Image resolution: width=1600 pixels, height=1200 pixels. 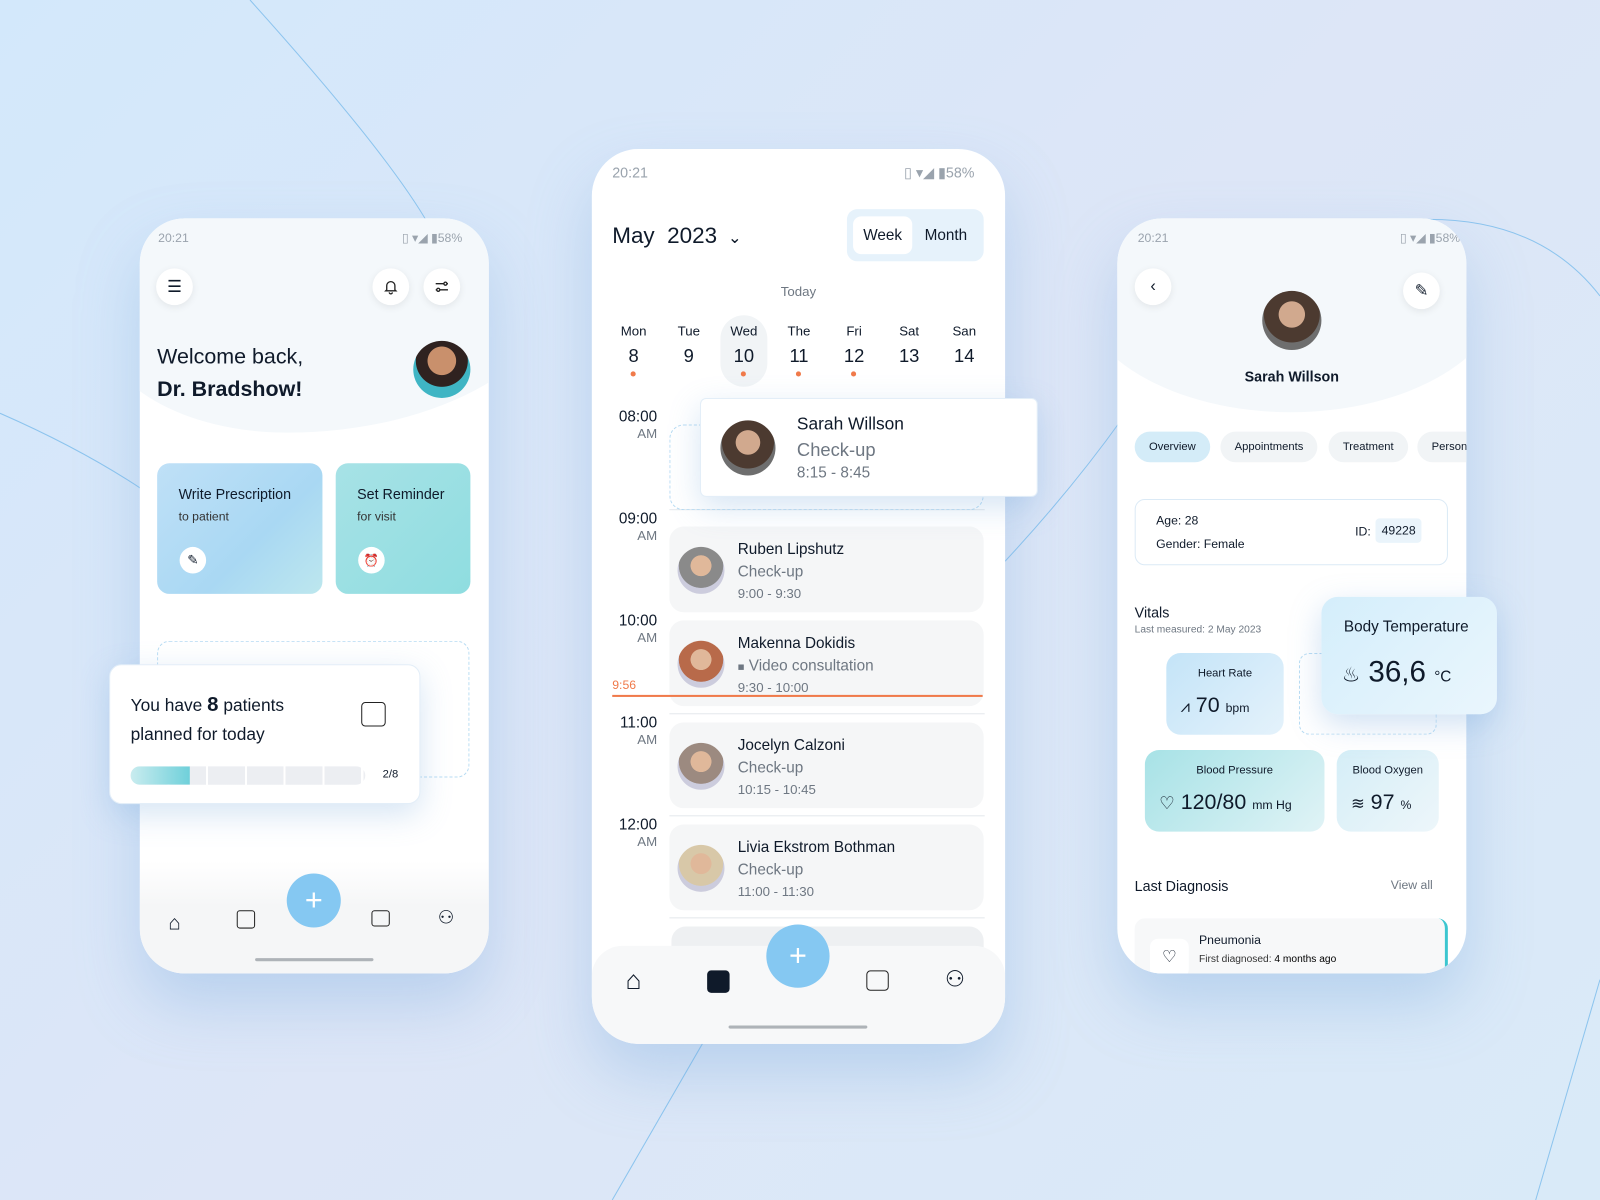 What do you see at coordinates (744, 331) in the screenshot?
I see `day-name: Wed` at bounding box center [744, 331].